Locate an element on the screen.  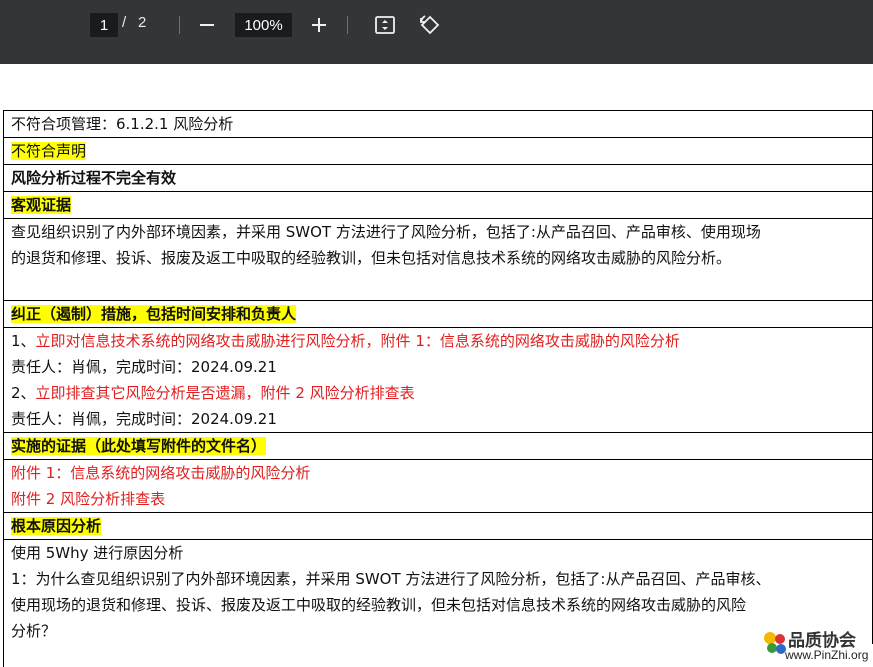
zoom-in-button is located at coordinates (319, 25).